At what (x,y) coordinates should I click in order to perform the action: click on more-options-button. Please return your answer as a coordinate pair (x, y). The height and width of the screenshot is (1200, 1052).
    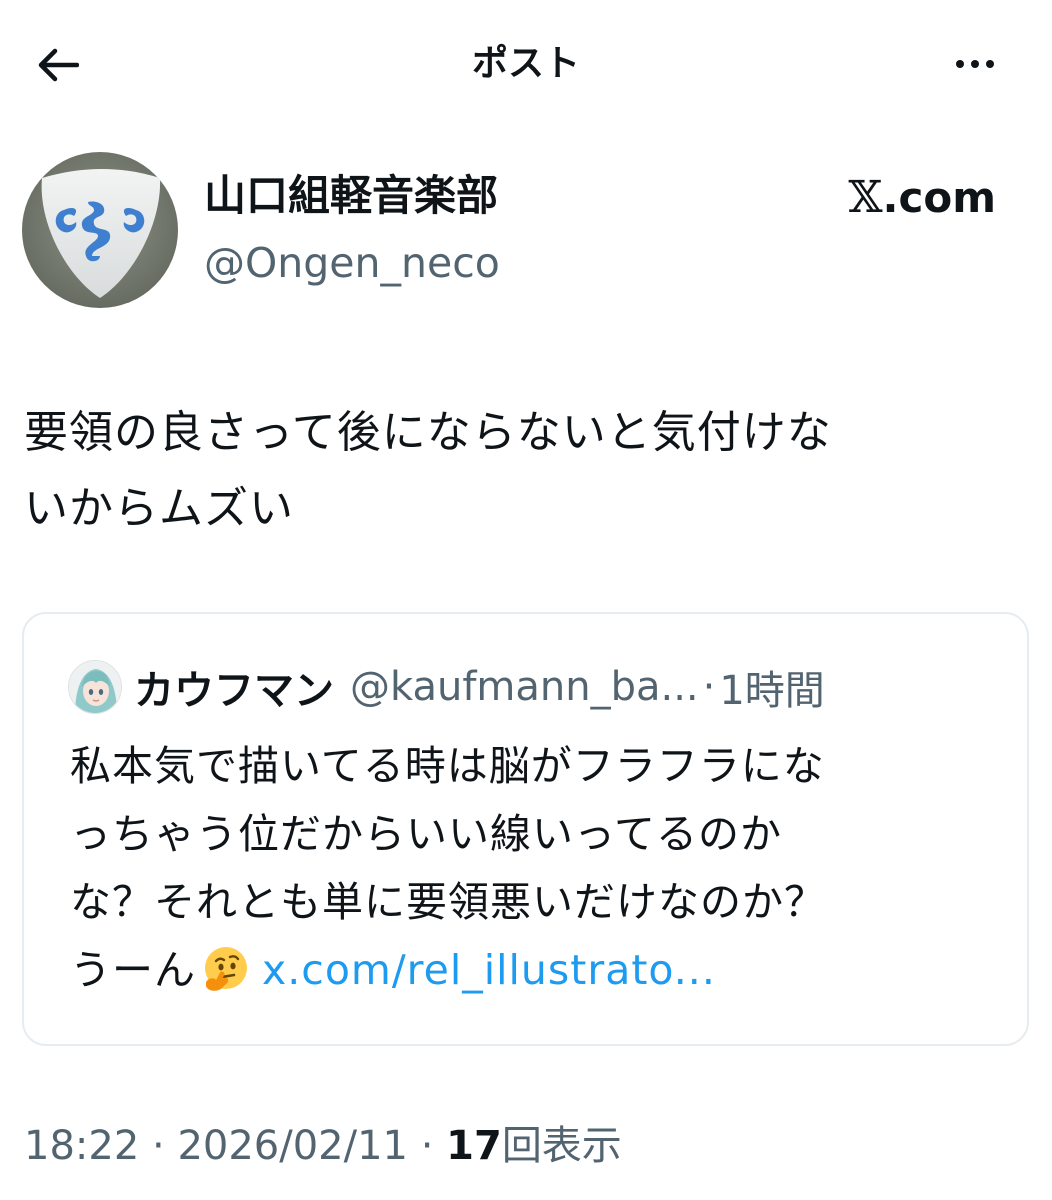
    Looking at the image, I should click on (975, 64).